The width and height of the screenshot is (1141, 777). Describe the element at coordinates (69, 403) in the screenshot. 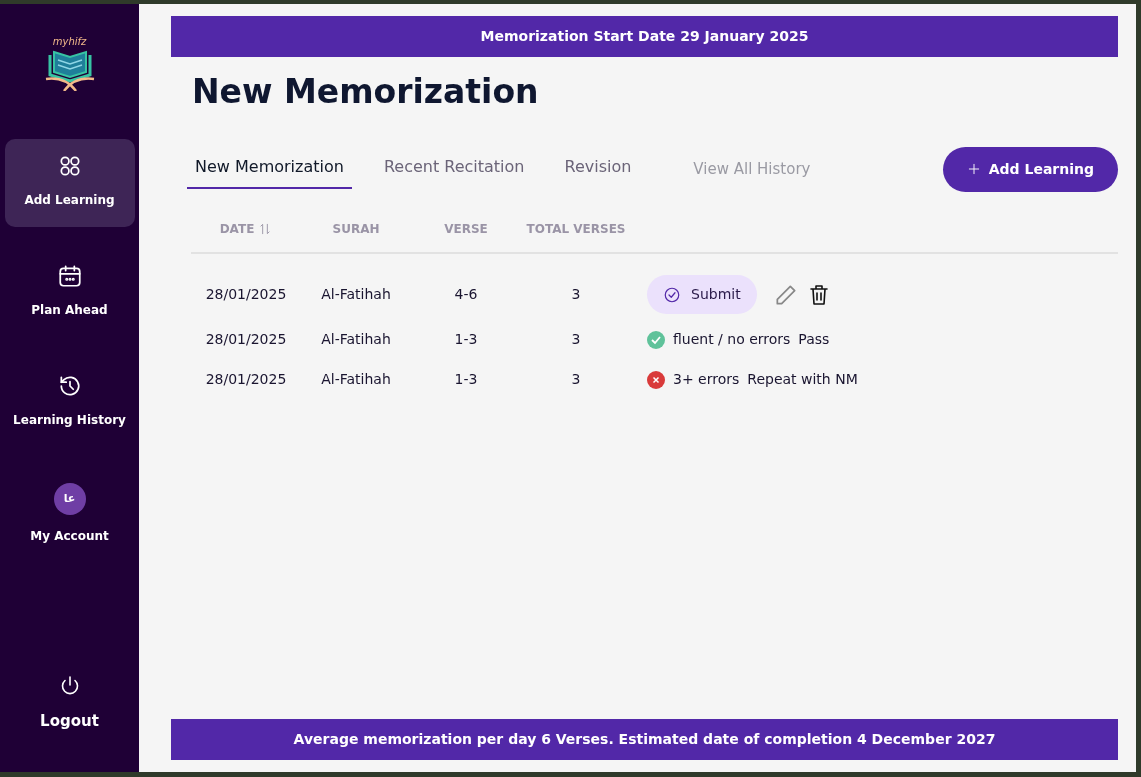

I see `sidebar-item: Learning History` at that location.